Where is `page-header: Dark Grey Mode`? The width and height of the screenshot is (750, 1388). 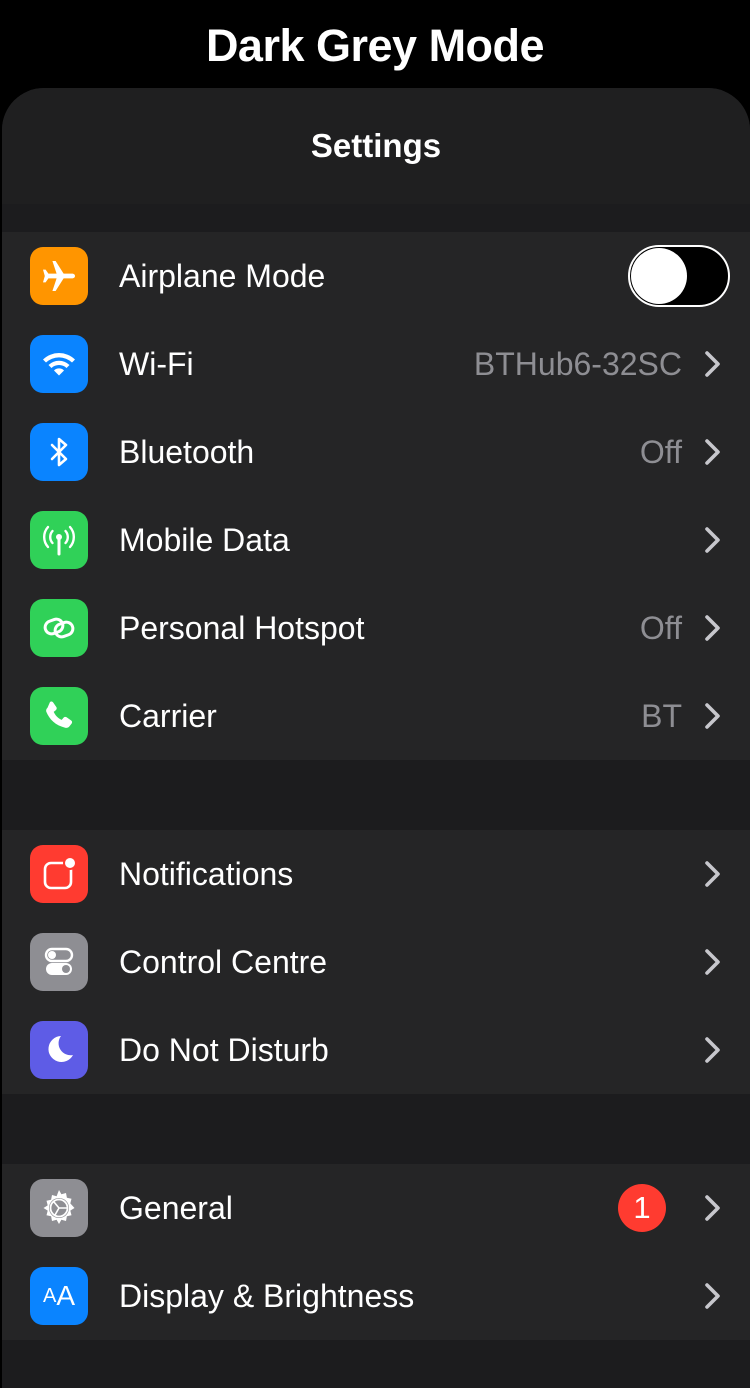 page-header: Dark Grey Mode is located at coordinates (375, 46).